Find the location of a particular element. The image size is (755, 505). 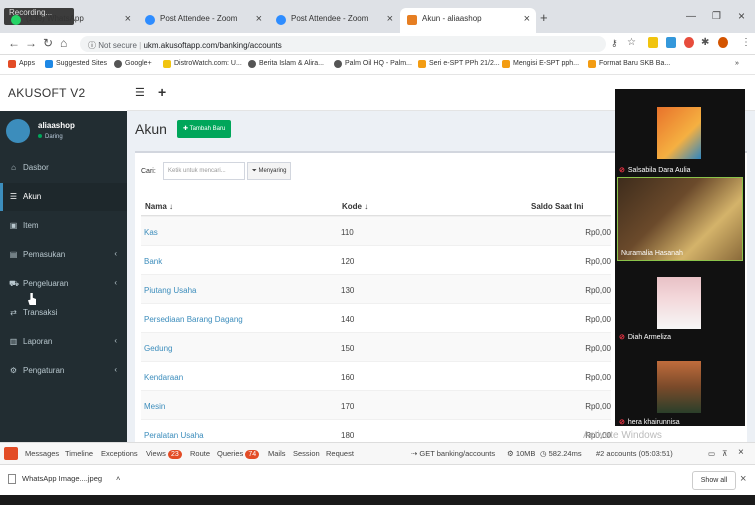

table-row: Persediaan Barang Dagang 140 Rp0,00 is located at coordinates (376, 317).